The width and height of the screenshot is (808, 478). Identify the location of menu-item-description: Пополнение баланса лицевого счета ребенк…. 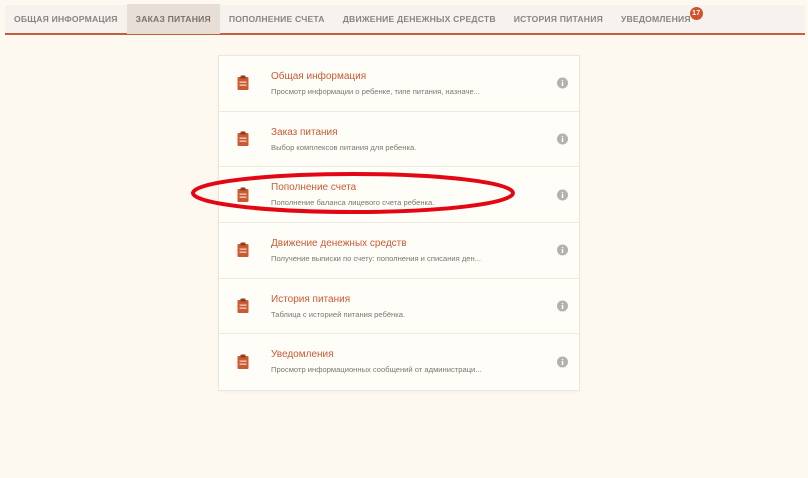
(353, 203).